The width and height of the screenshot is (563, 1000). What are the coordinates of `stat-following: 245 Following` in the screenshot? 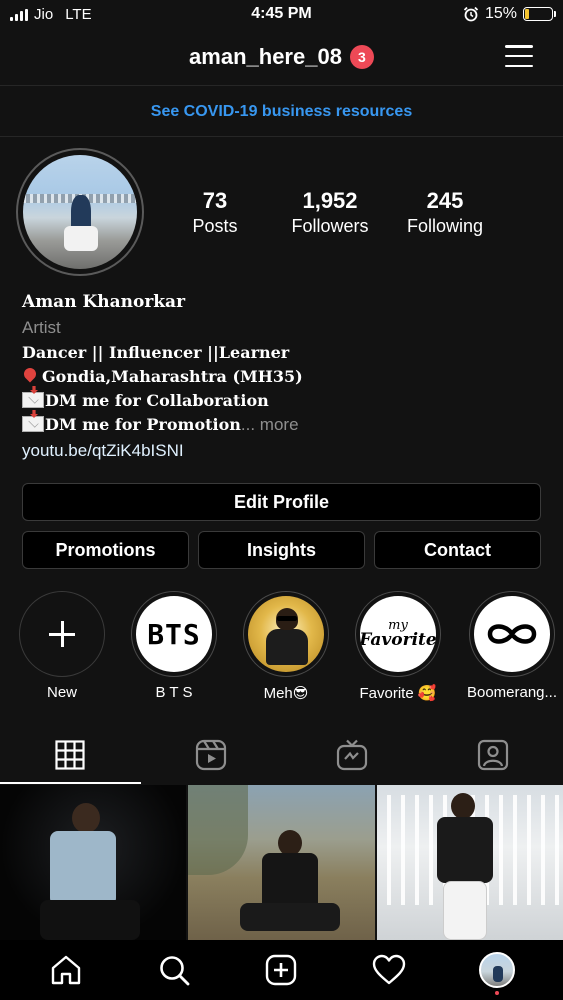 It's located at (445, 212).